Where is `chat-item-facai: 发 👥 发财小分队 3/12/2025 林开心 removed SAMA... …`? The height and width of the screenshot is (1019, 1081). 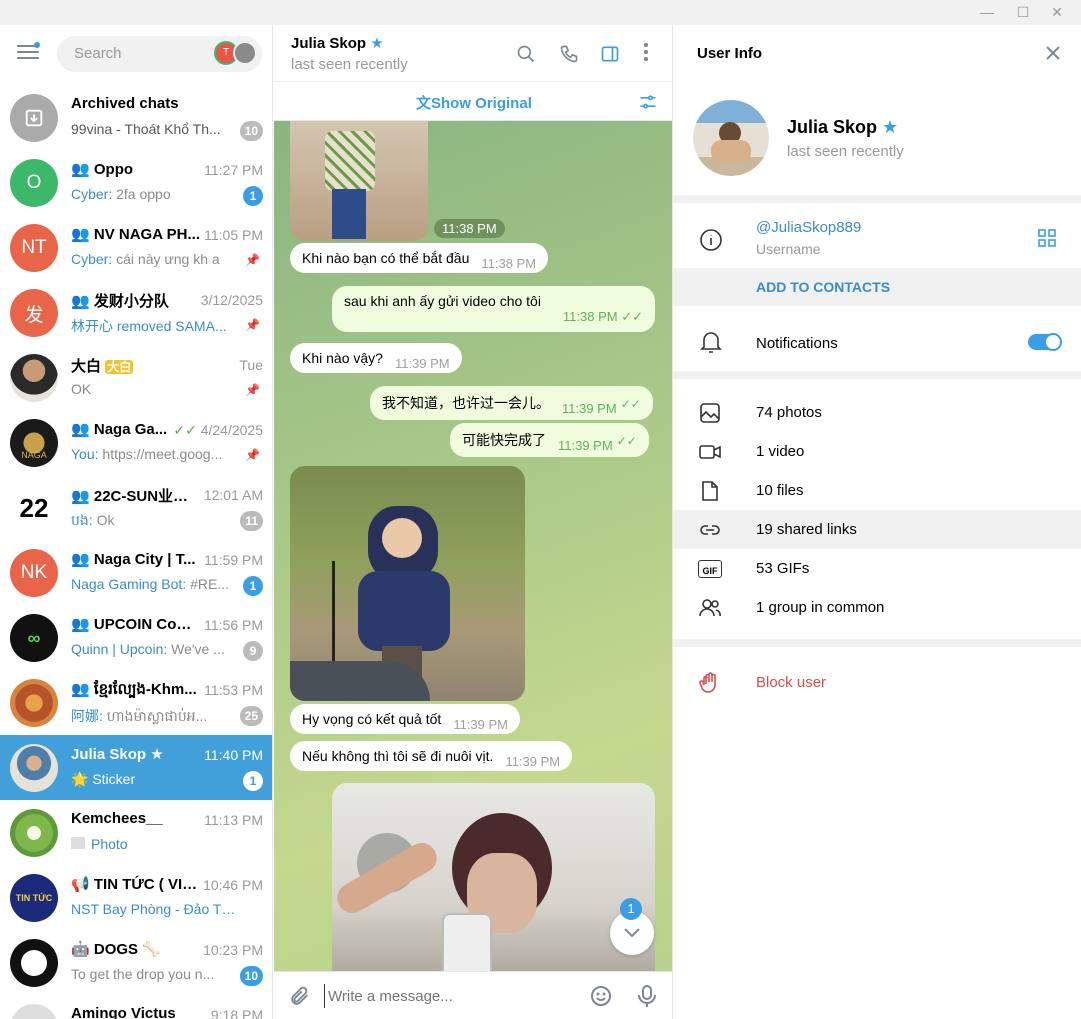
chat-item-facai: 发 👥 发财小分队 3/12/2025 林开心 removed SAMA... … is located at coordinates (136, 312).